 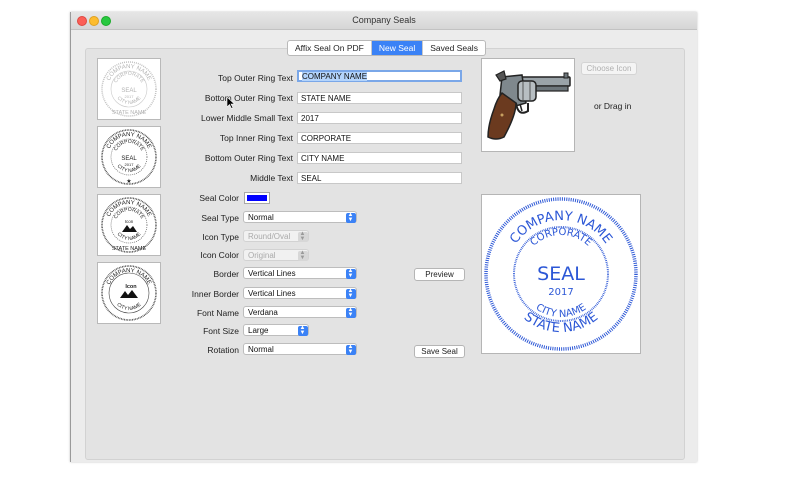 I want to click on drag-in-label: or Drag in, so click(x=613, y=106).